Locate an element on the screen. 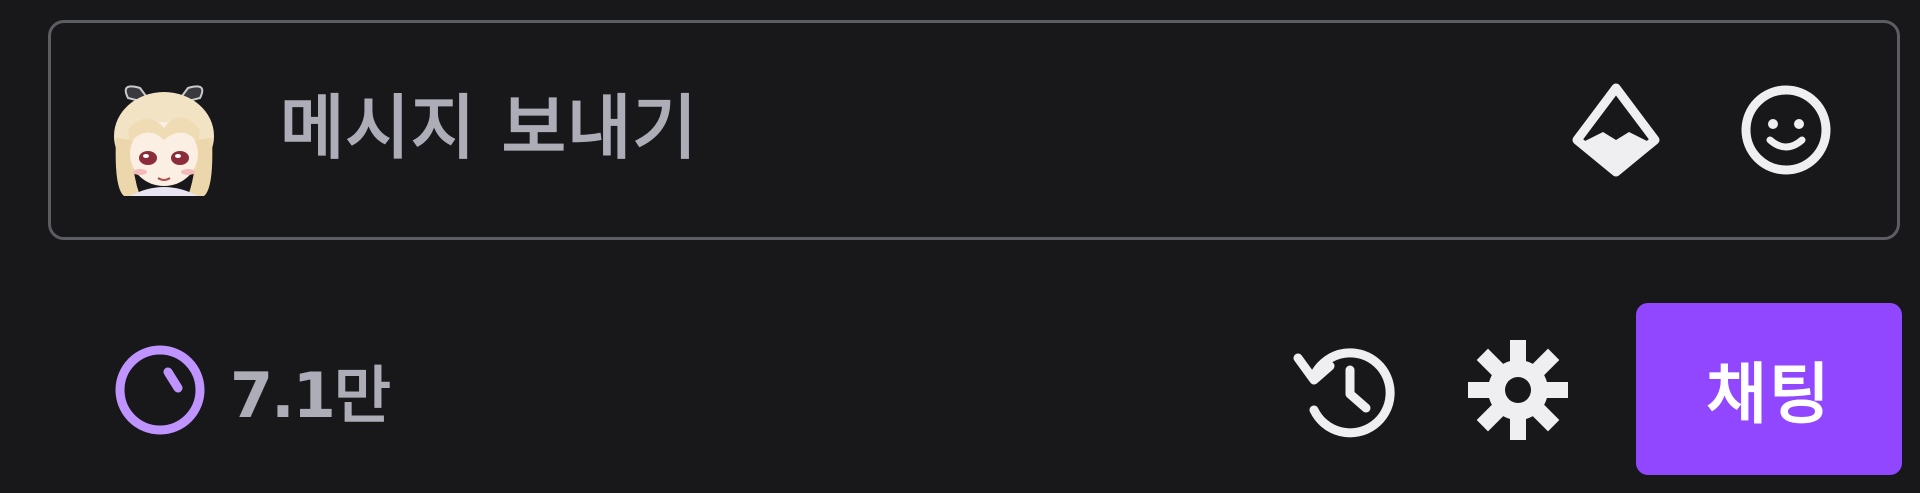 The image size is (1920, 493). channel-points-icon is located at coordinates (160, 390).